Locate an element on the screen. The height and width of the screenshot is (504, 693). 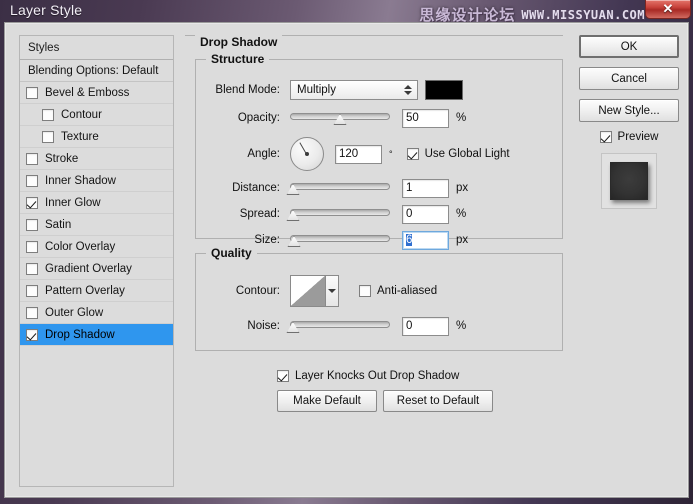
reset-to-default-button: Reset to Default is located at coordinates (438, 401).